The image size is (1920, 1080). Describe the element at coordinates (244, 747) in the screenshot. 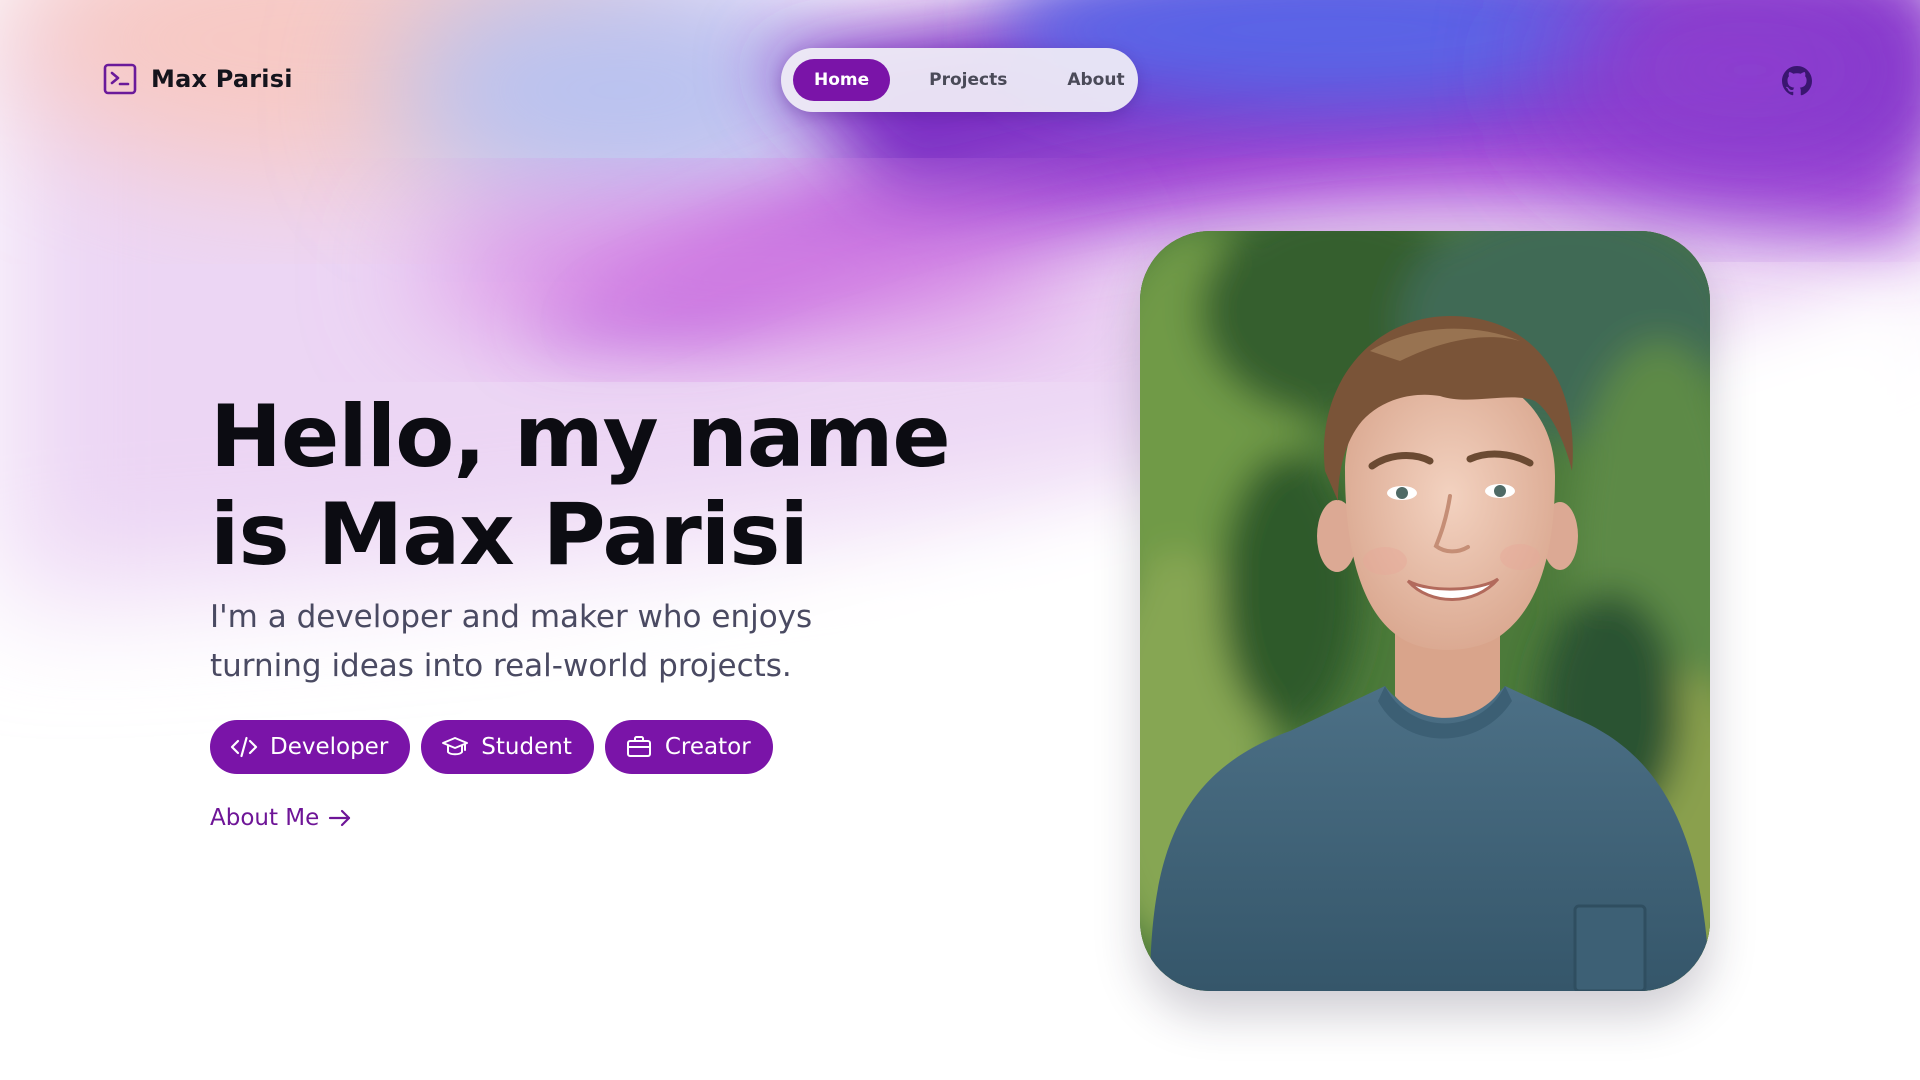

I see `code-icon` at that location.